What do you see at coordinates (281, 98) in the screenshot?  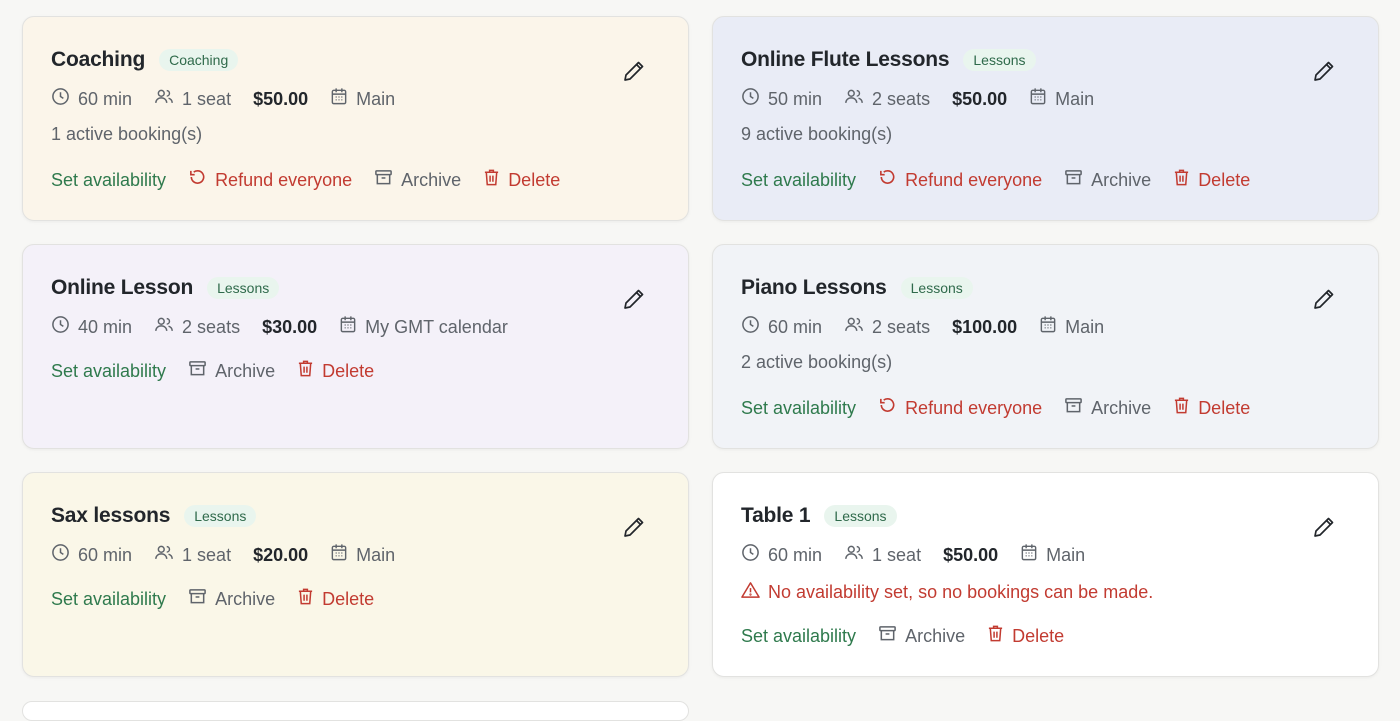 I see `price: $50.00` at bounding box center [281, 98].